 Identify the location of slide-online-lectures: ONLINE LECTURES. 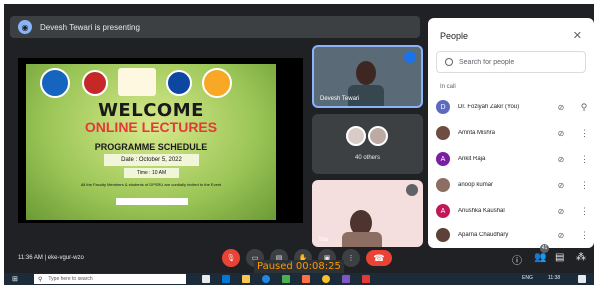
(151, 127).